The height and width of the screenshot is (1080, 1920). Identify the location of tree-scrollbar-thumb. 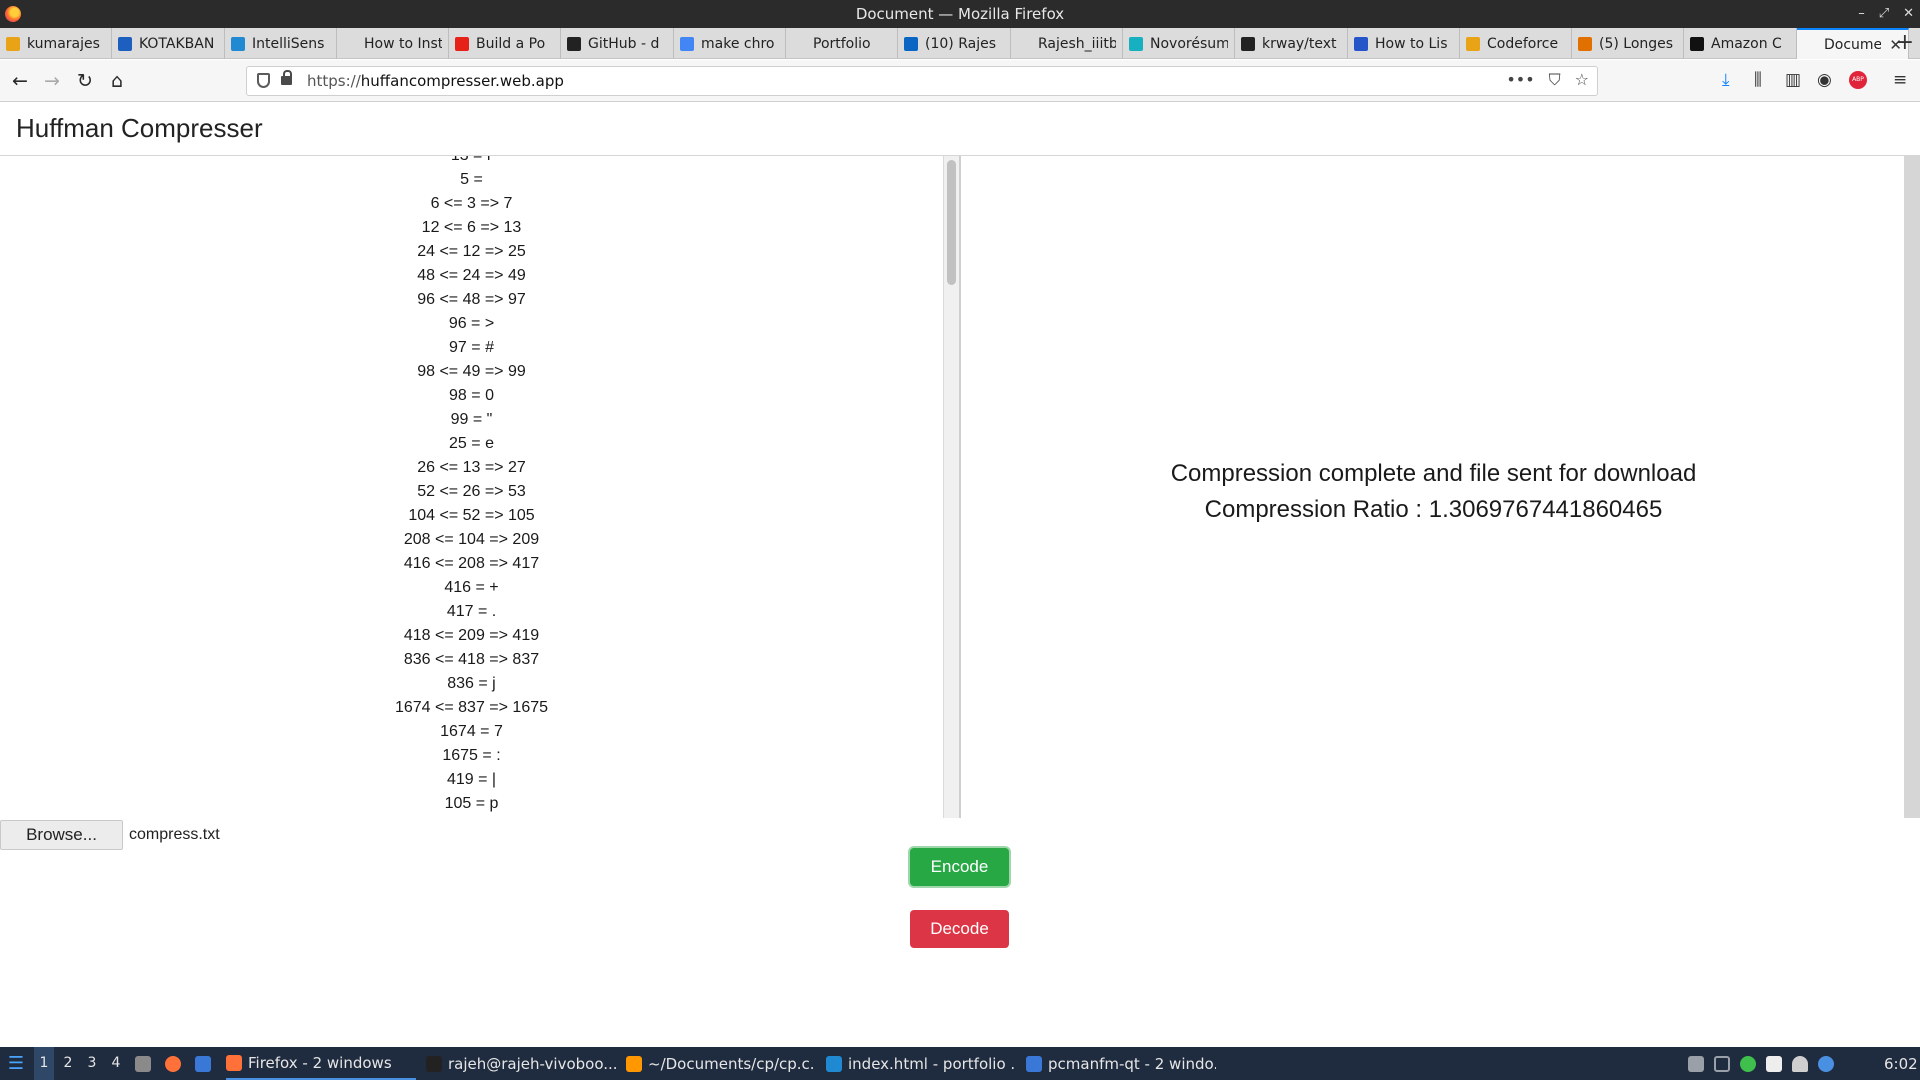
(951, 222).